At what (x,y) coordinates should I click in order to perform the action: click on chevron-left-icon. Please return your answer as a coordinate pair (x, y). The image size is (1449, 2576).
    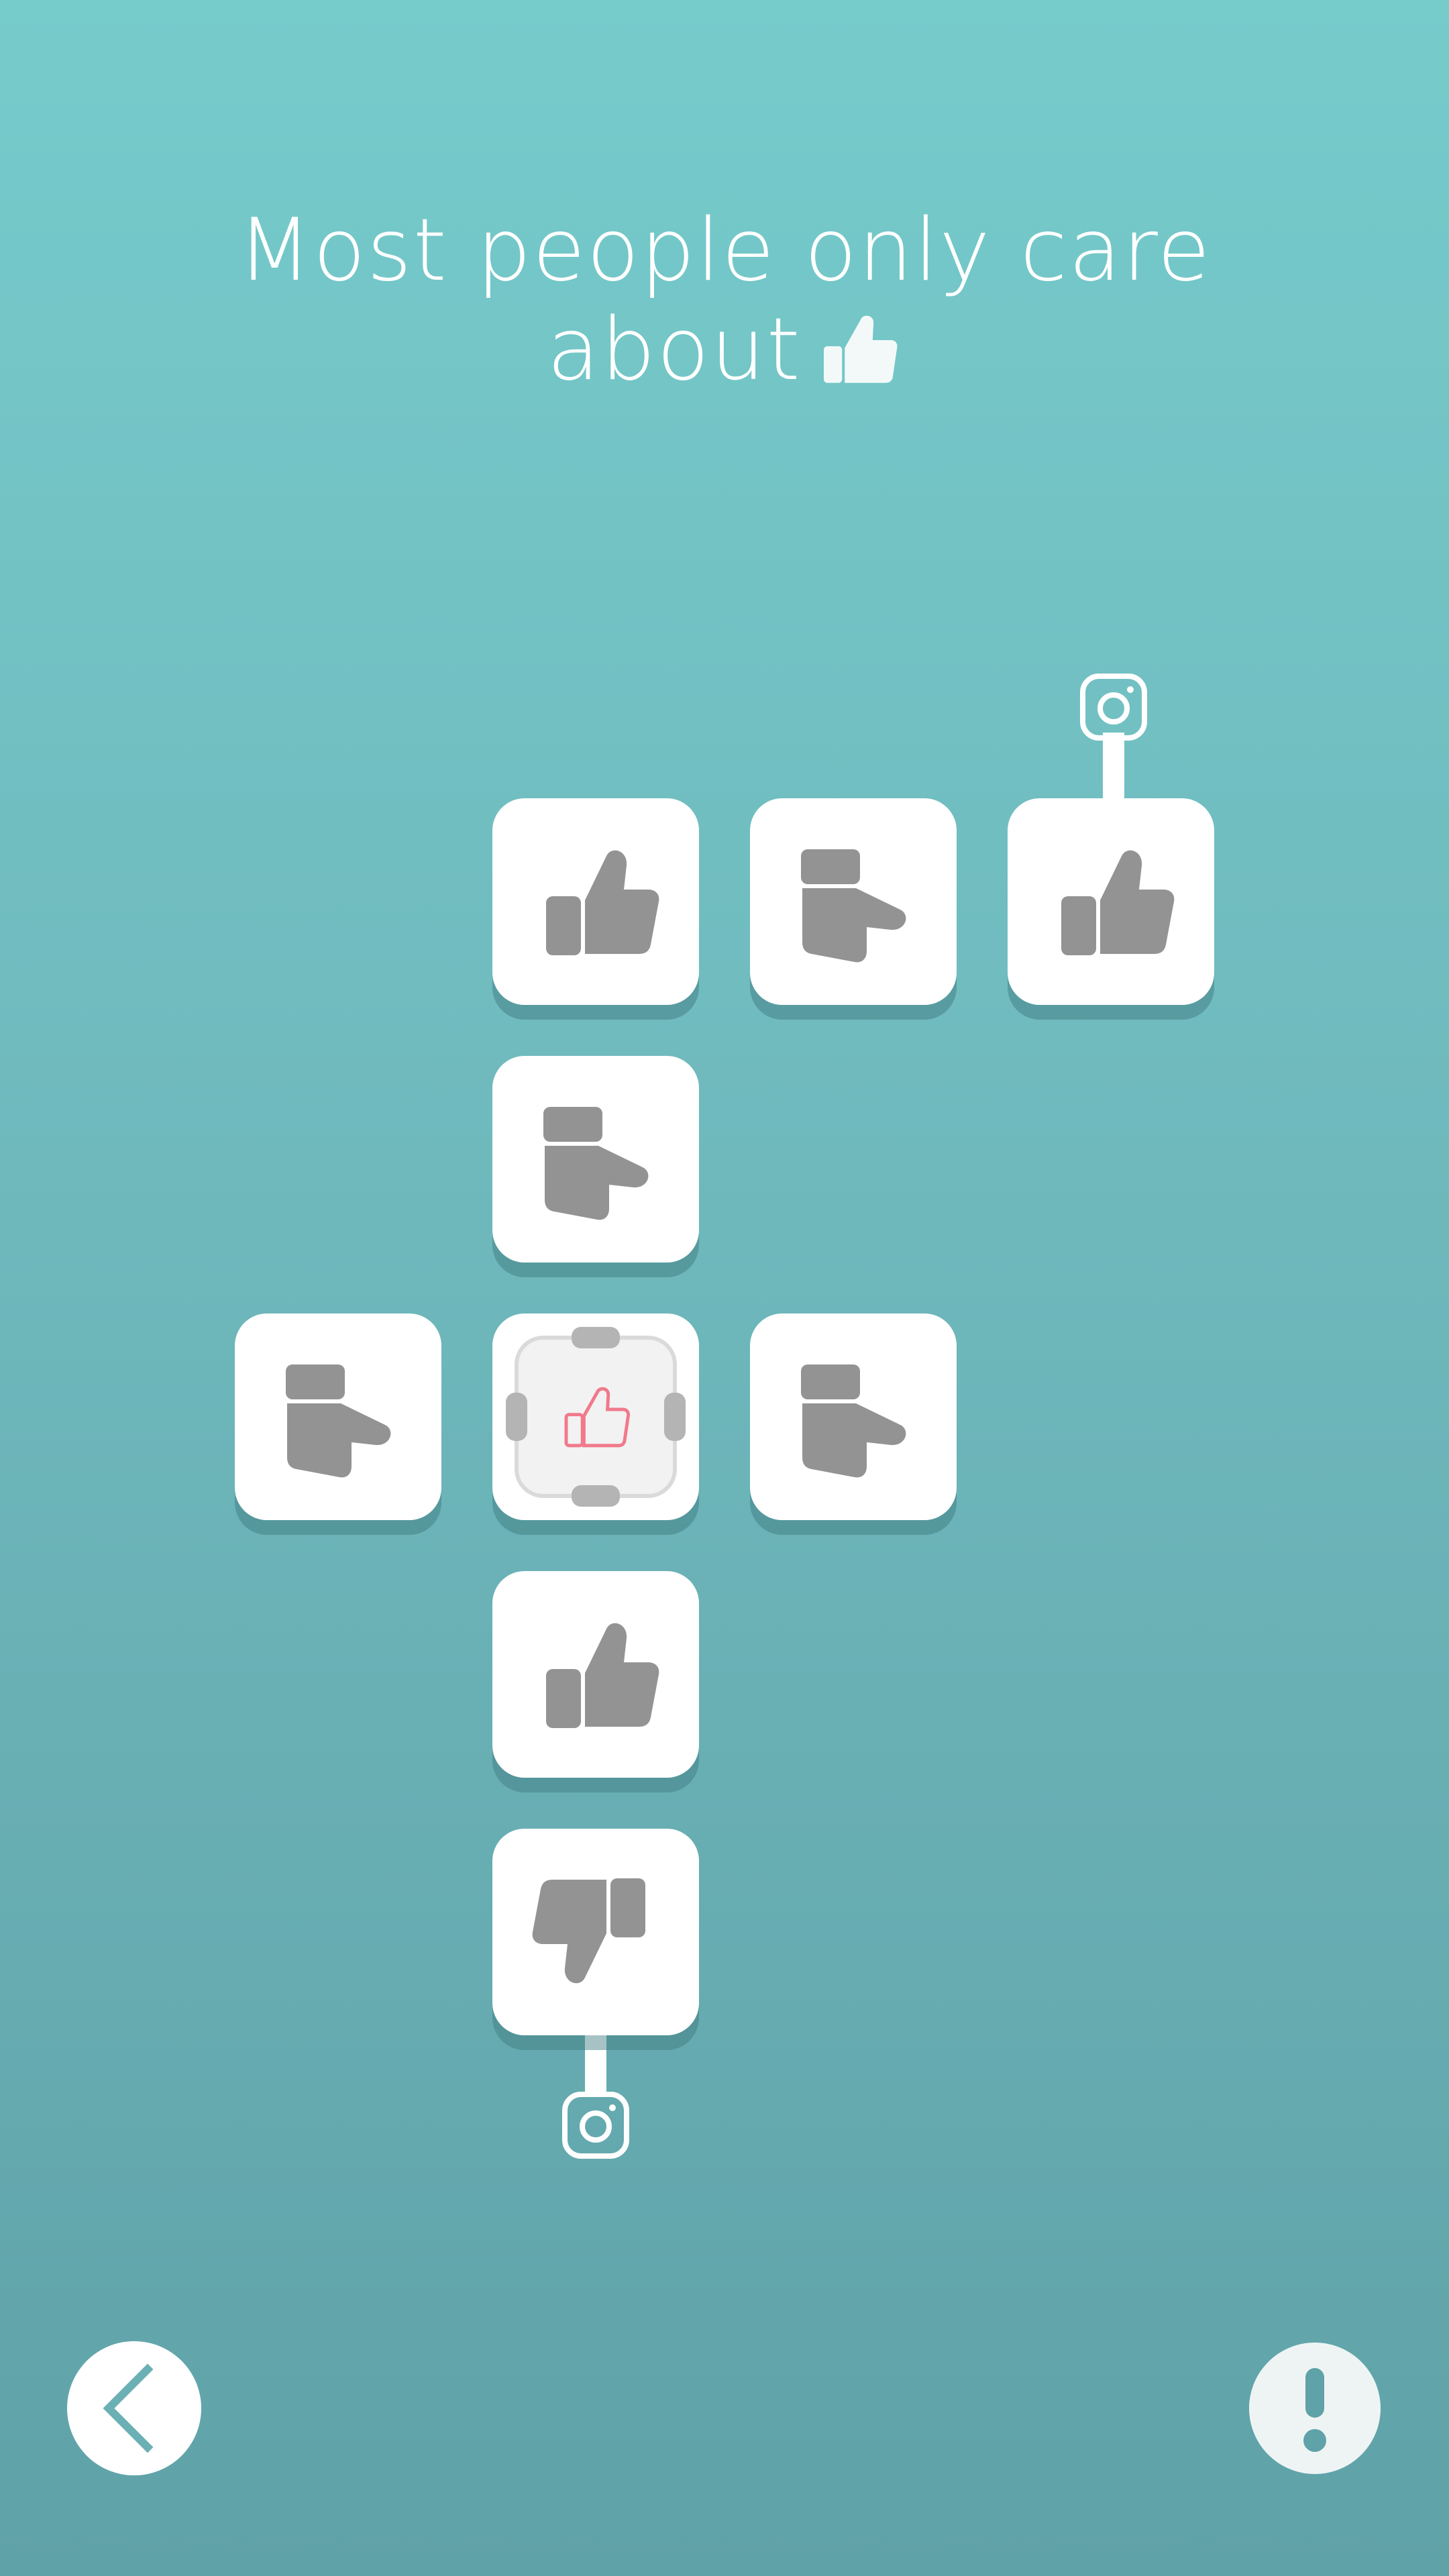
    Looking at the image, I should click on (128, 2408).